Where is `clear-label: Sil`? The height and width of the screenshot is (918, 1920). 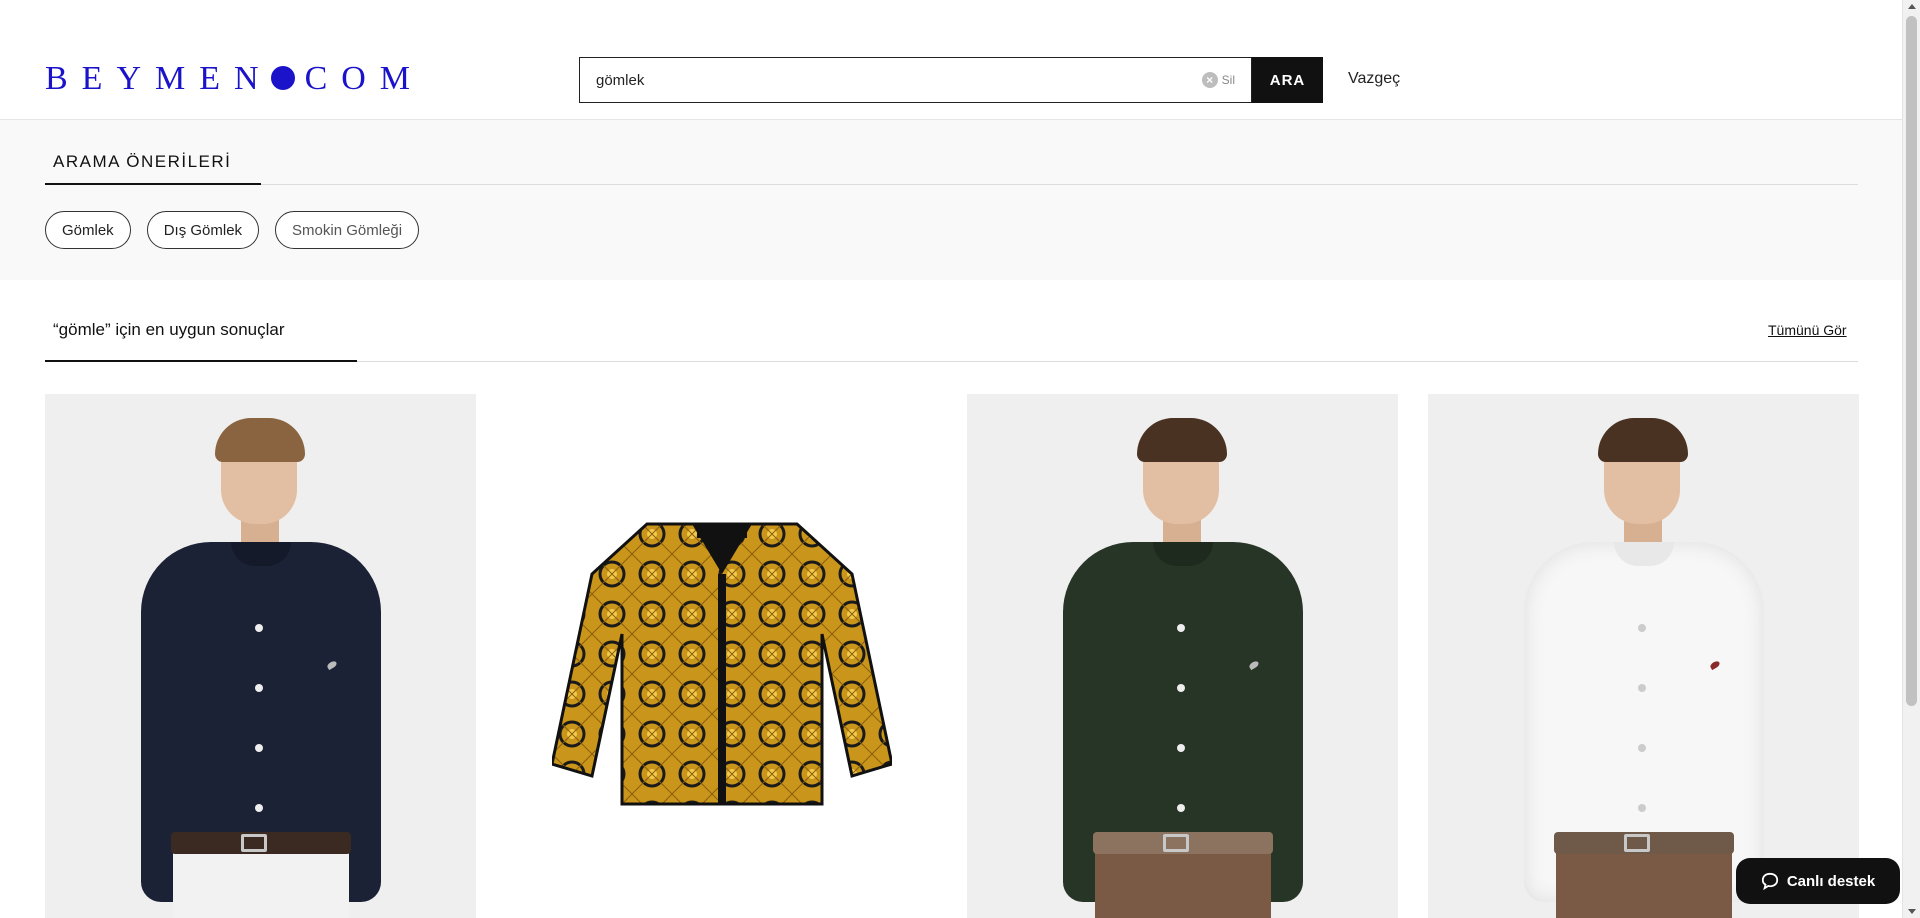
clear-label: Sil is located at coordinates (1228, 80).